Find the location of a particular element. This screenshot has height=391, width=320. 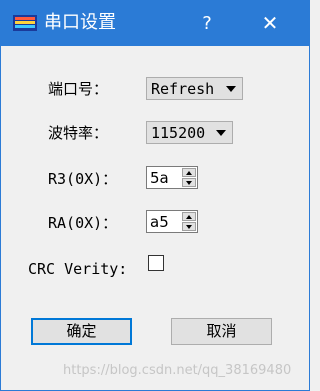

r3-spinbox: 5a is located at coordinates (172, 177).